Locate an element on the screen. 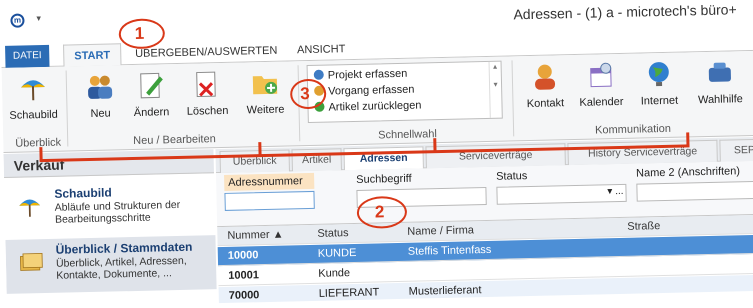 This screenshot has width=753, height=308. people-icon is located at coordinates (100, 87).